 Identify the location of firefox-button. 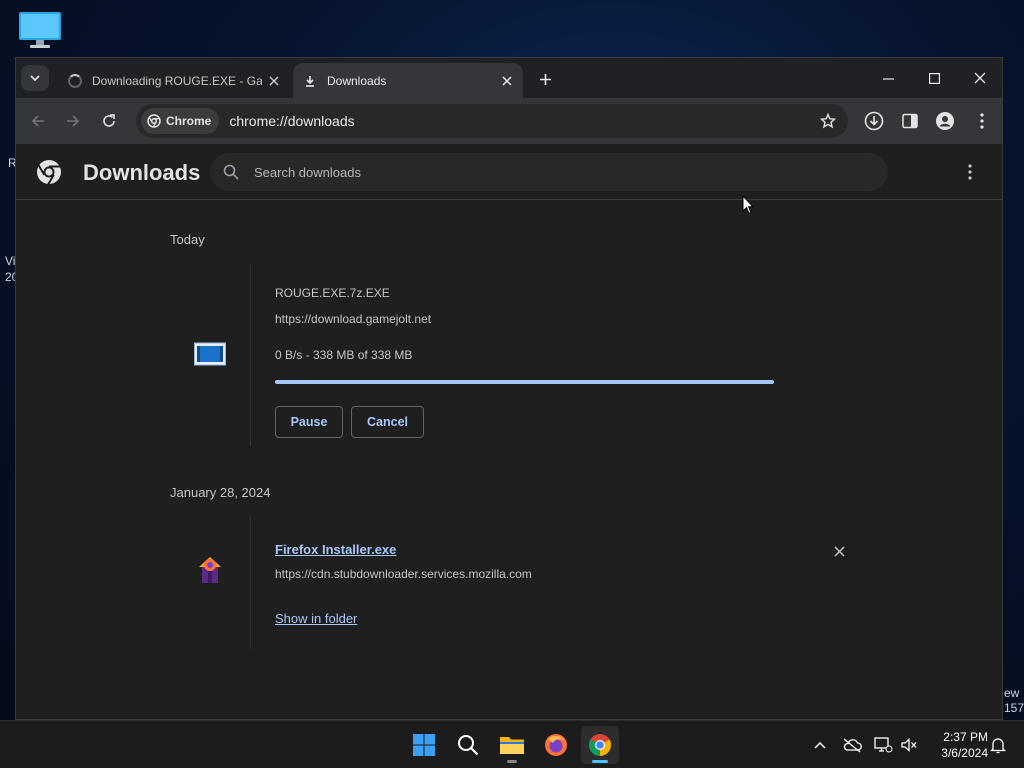
(556, 745).